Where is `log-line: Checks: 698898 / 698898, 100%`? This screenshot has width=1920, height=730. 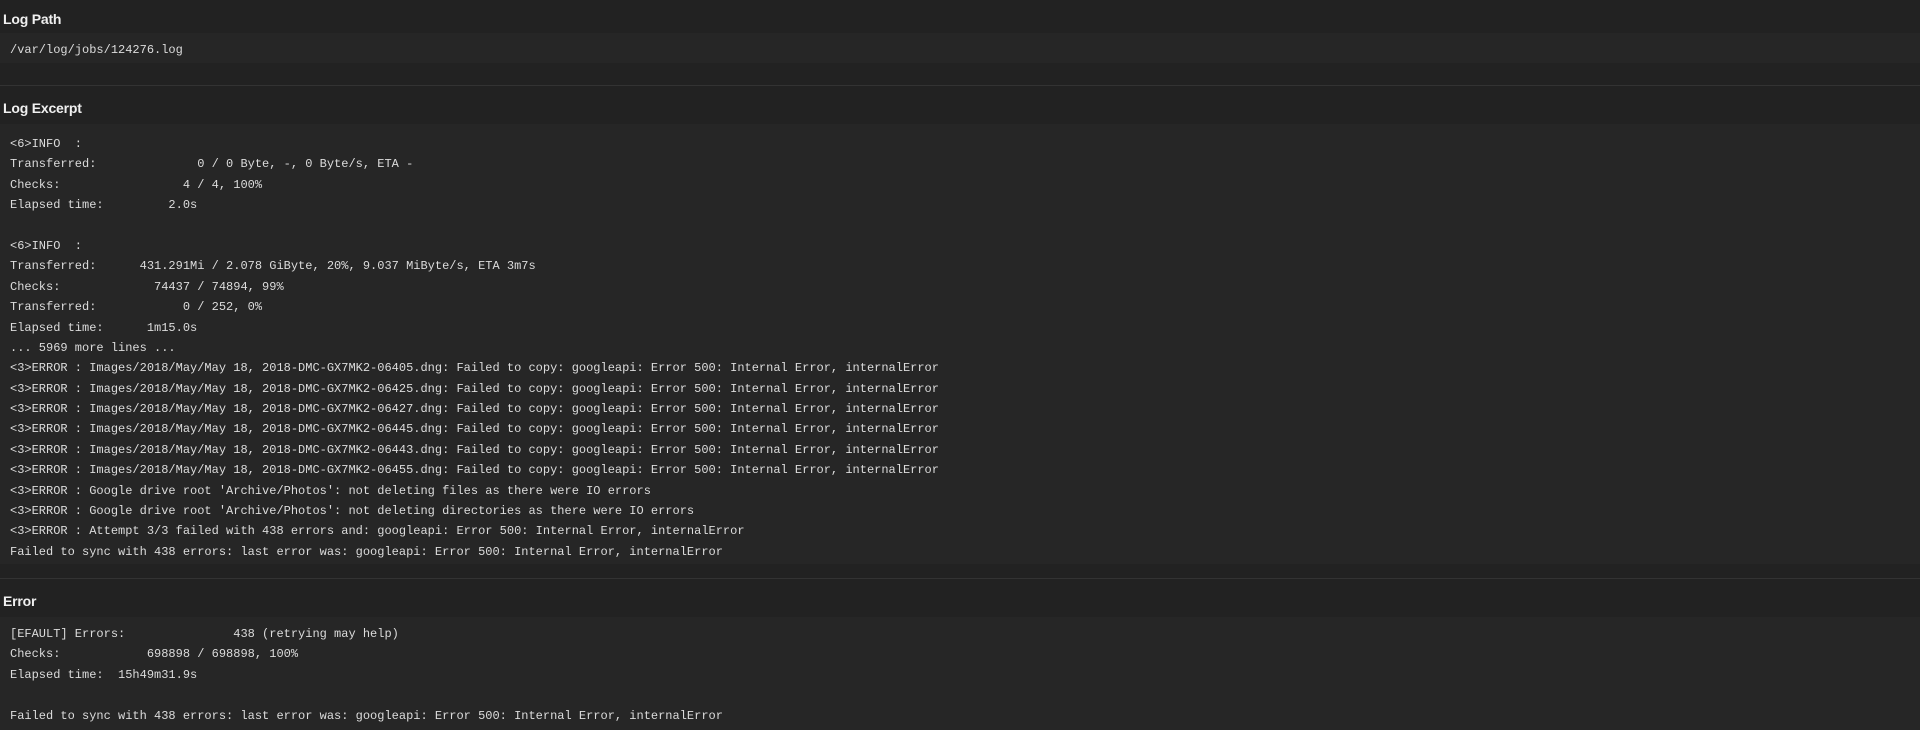
log-line: Checks: 698898 / 698898, 100% is located at coordinates (154, 654).